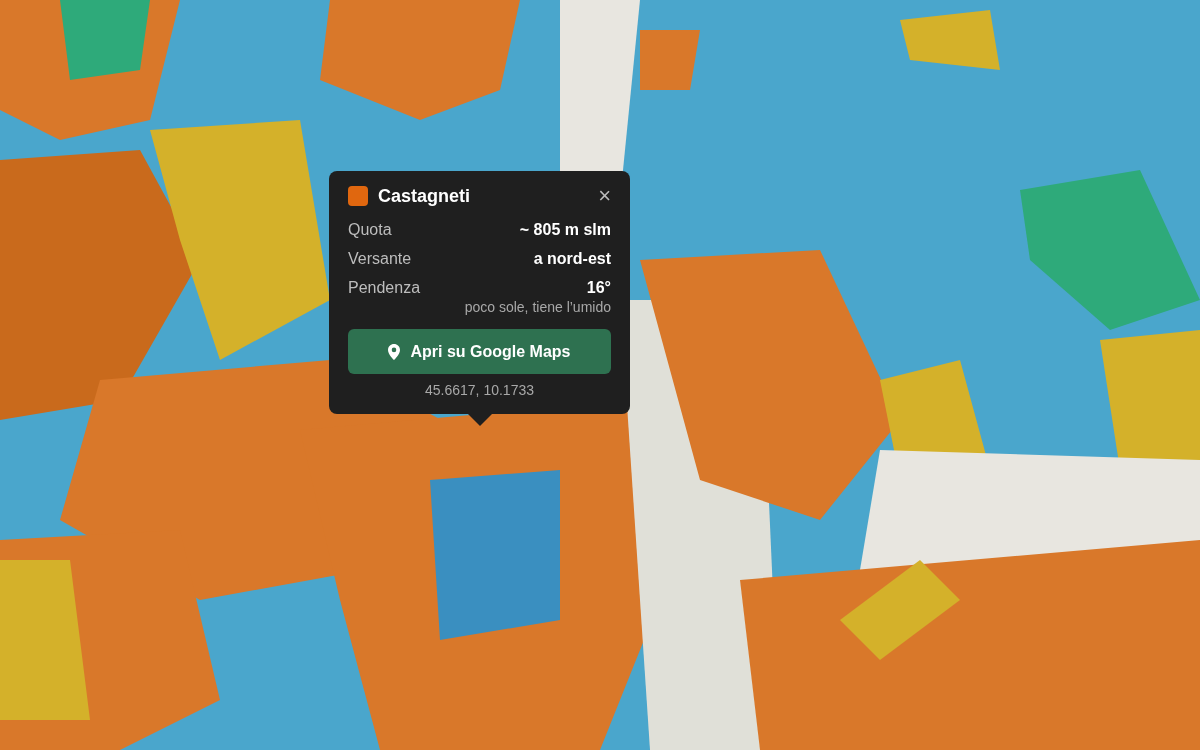 Image resolution: width=1200 pixels, height=750 pixels. I want to click on field-value: 16°, so click(598, 288).